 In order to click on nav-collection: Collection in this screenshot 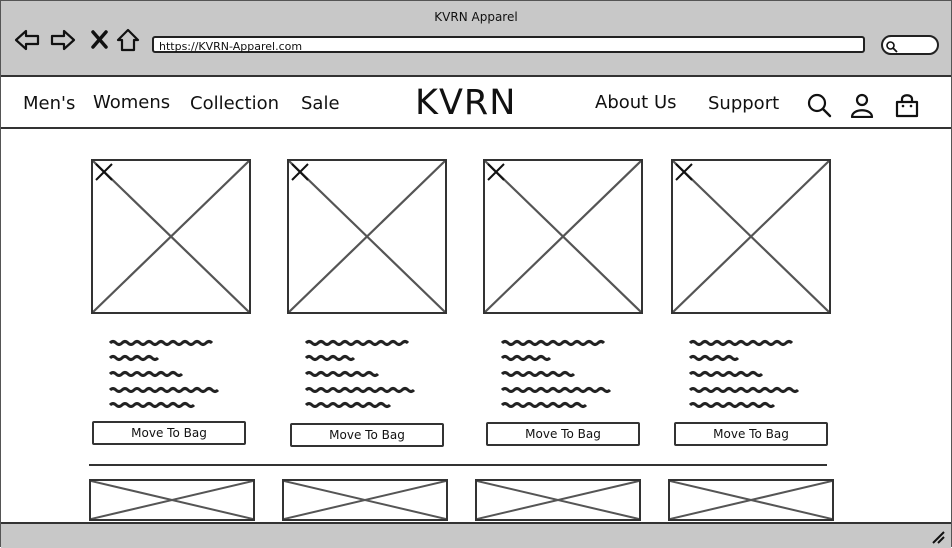, I will do `click(234, 103)`.